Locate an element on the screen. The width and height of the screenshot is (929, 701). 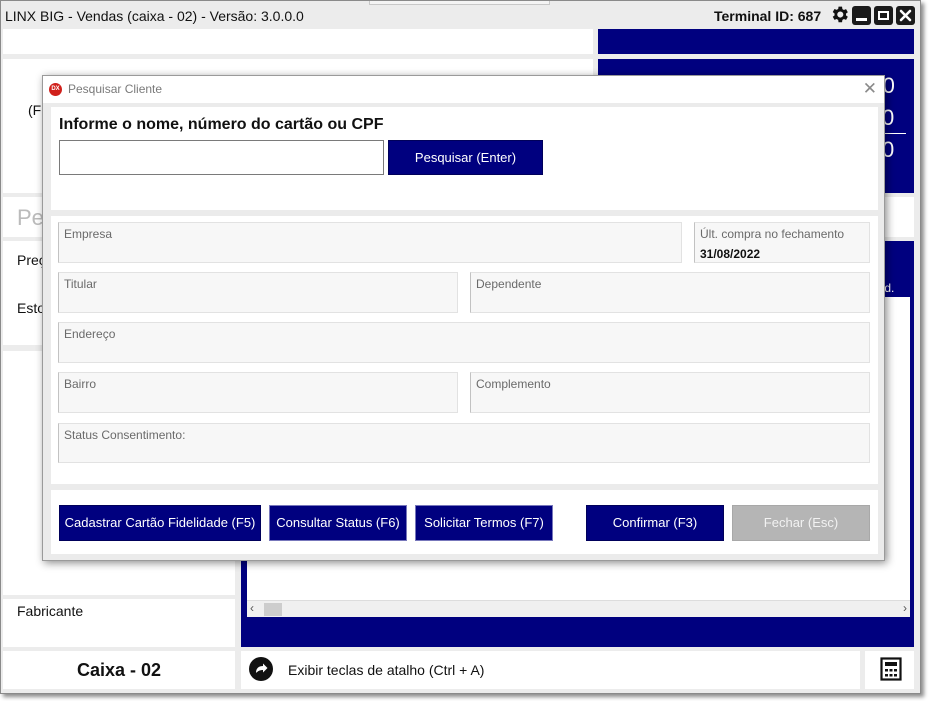
search-label: Informe o nome, número do cartão ou CPF is located at coordinates (221, 124).